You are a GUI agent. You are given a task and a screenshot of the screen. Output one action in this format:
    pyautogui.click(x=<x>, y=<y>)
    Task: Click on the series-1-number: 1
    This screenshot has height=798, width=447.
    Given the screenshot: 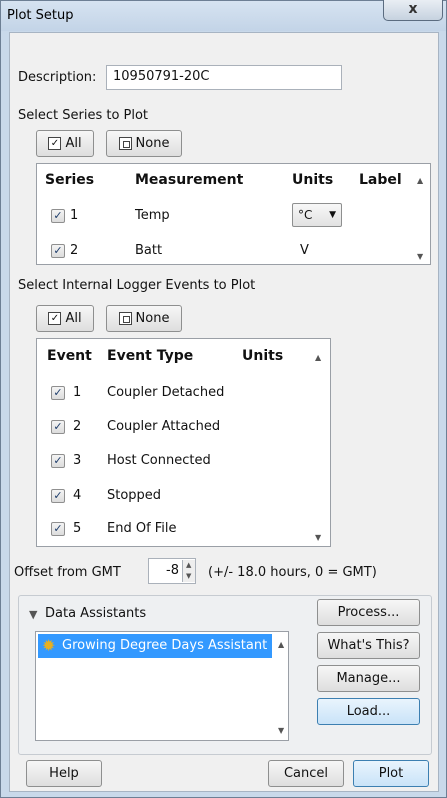 What is the action you would take?
    pyautogui.click(x=74, y=215)
    